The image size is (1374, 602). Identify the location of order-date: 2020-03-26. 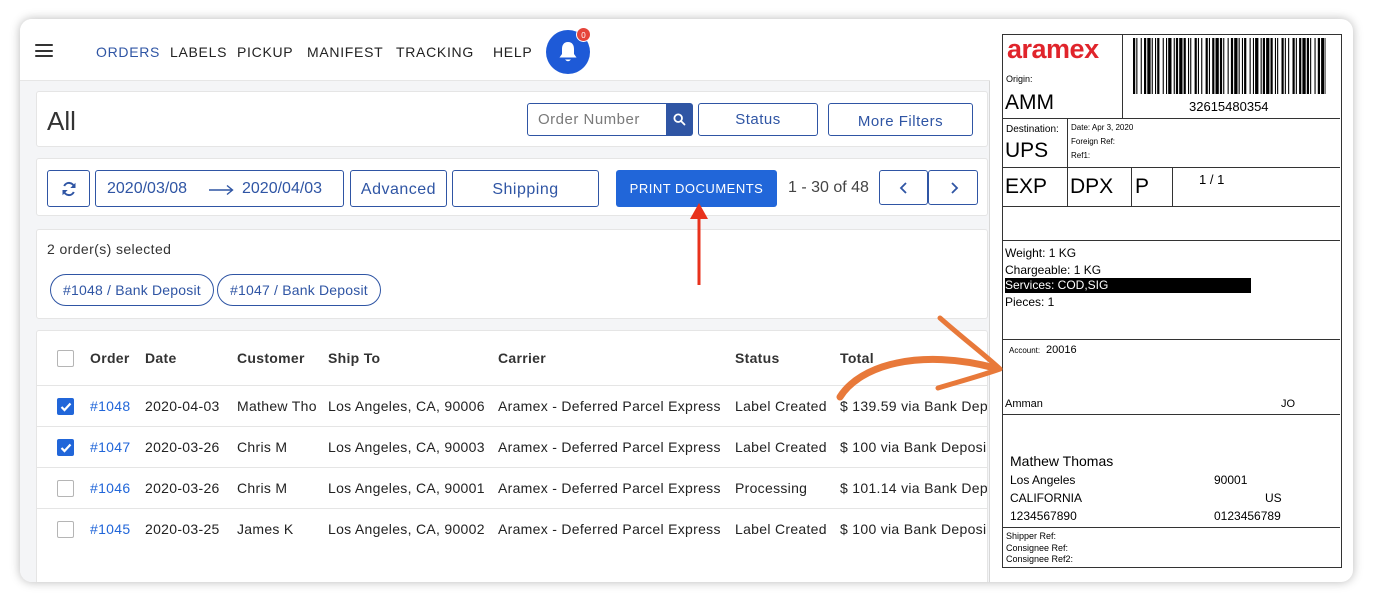
(182, 447).